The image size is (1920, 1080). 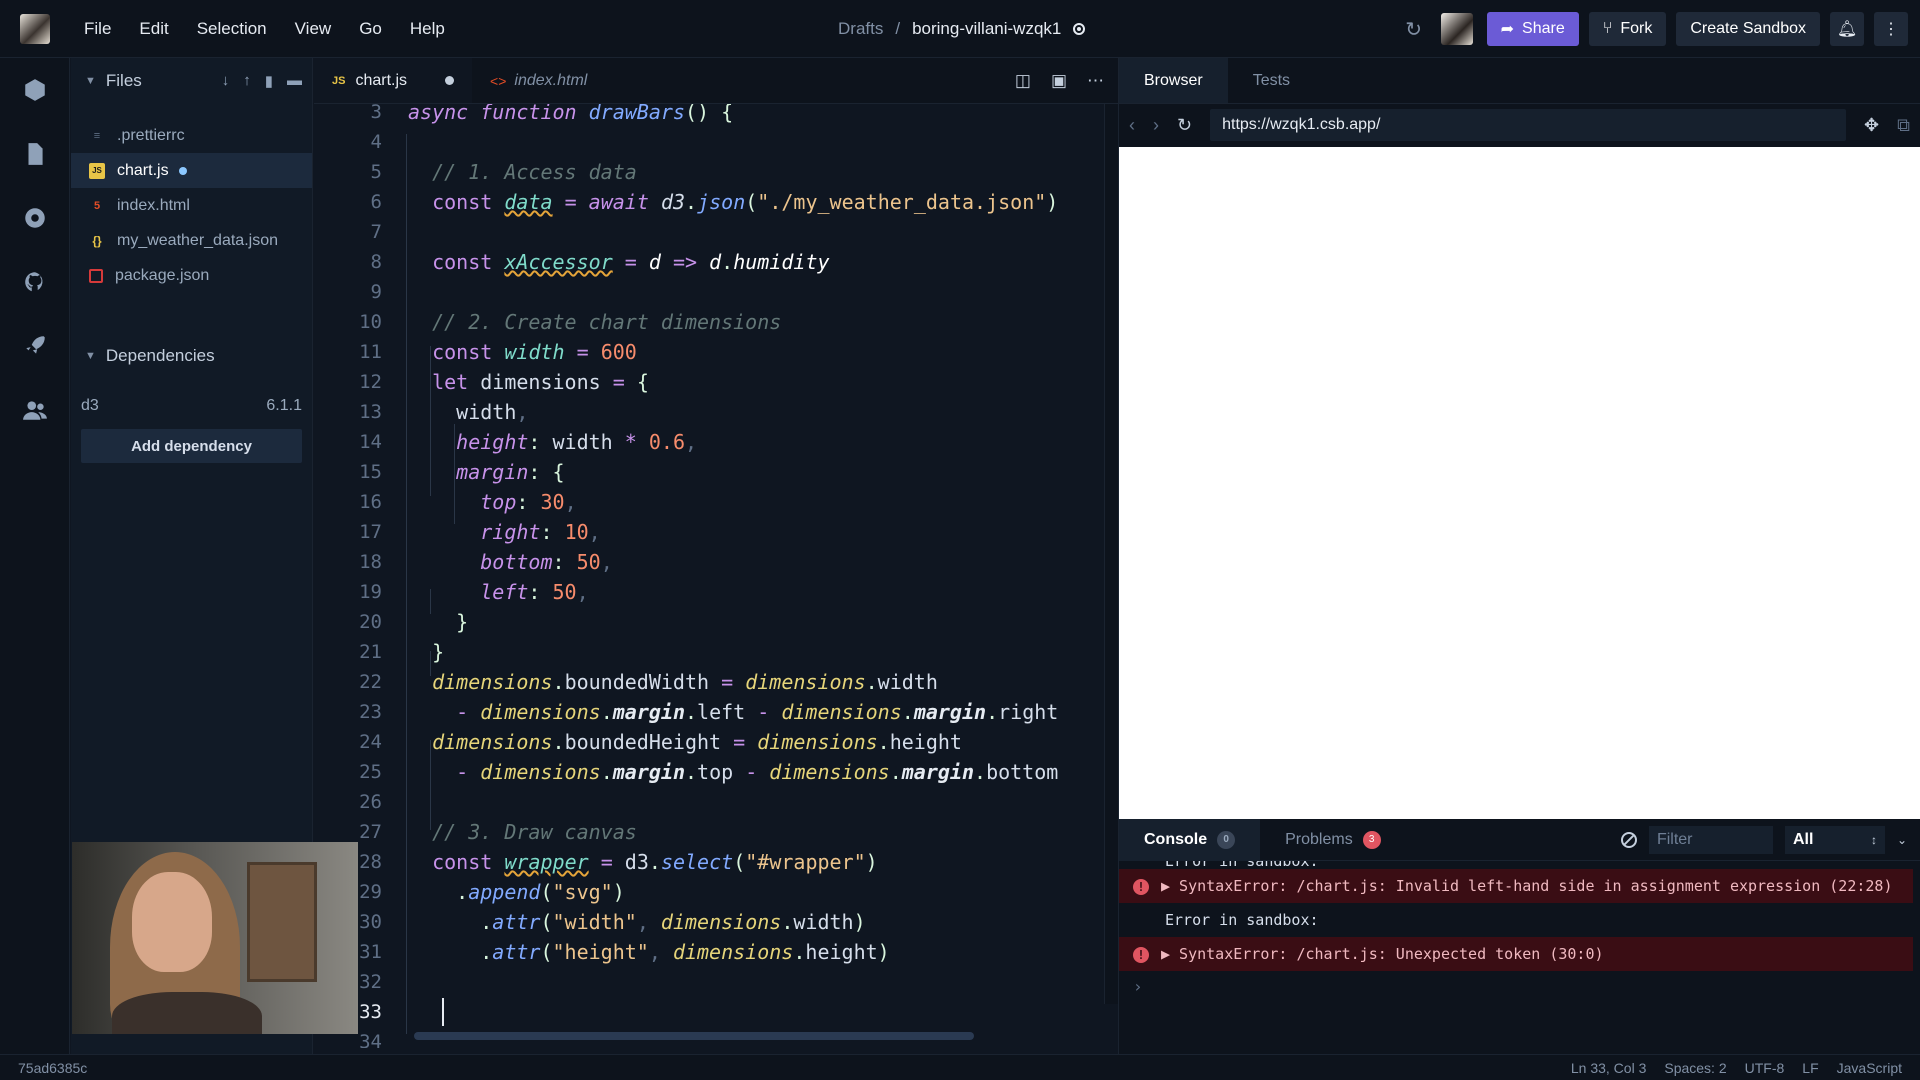 What do you see at coordinates (35, 90) in the screenshot?
I see `cube-icon` at bounding box center [35, 90].